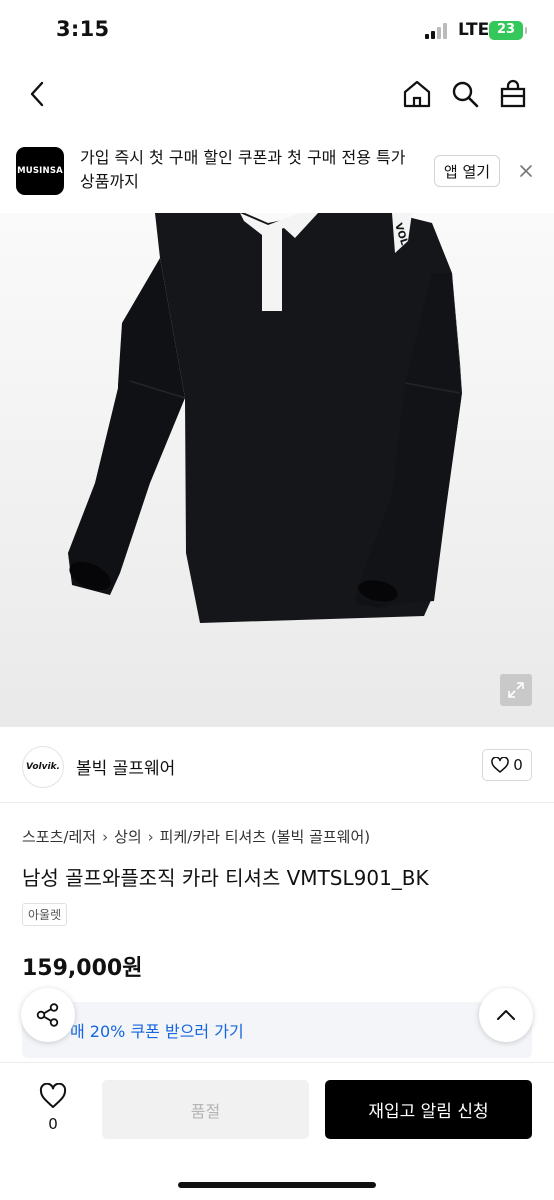  I want to click on chevron-up-icon, so click(506, 1015).